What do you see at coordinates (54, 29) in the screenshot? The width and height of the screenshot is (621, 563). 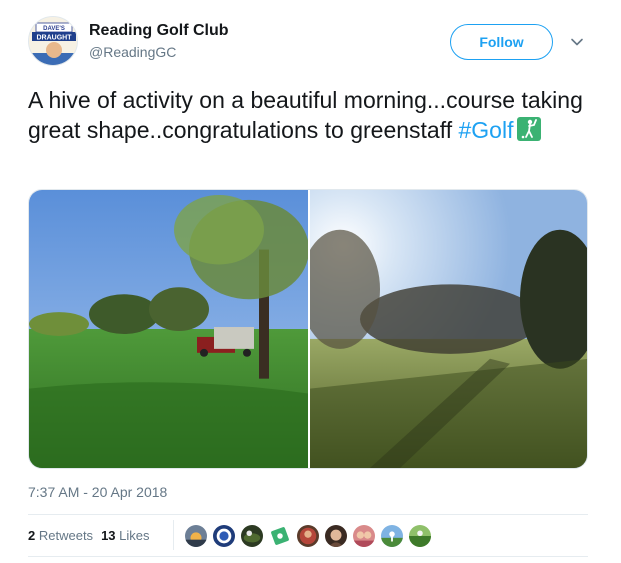 I see `avatar-text-top: DAVE'S` at bounding box center [54, 29].